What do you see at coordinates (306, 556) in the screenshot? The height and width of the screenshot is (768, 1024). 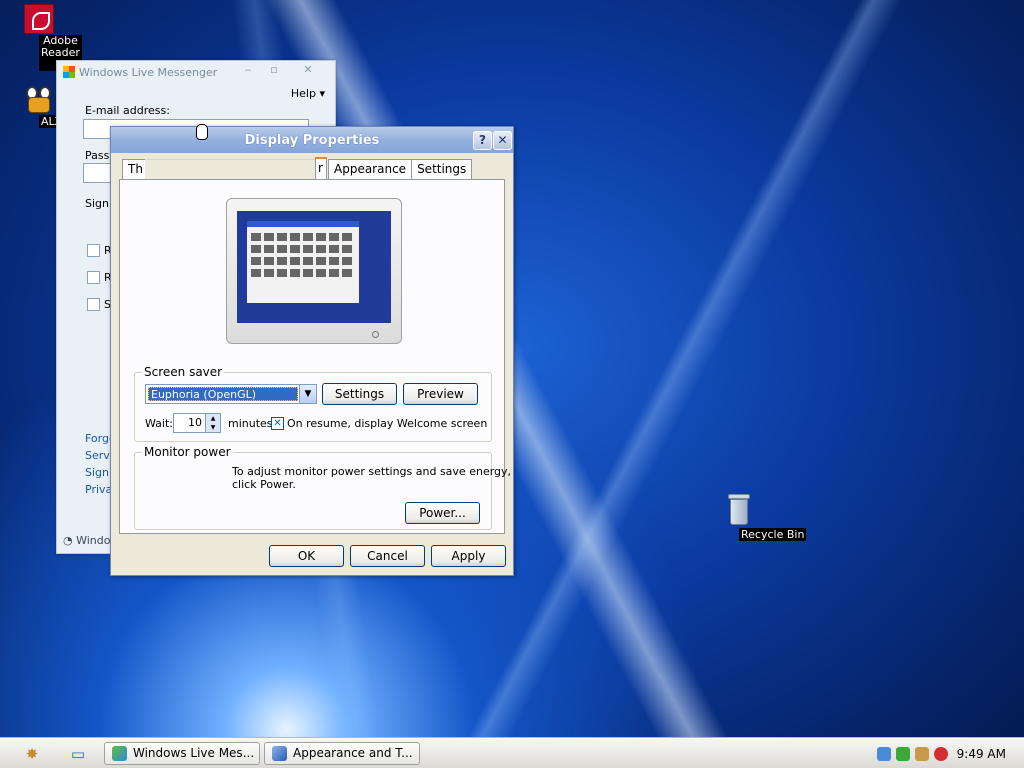 I see `ok-button: OK` at bounding box center [306, 556].